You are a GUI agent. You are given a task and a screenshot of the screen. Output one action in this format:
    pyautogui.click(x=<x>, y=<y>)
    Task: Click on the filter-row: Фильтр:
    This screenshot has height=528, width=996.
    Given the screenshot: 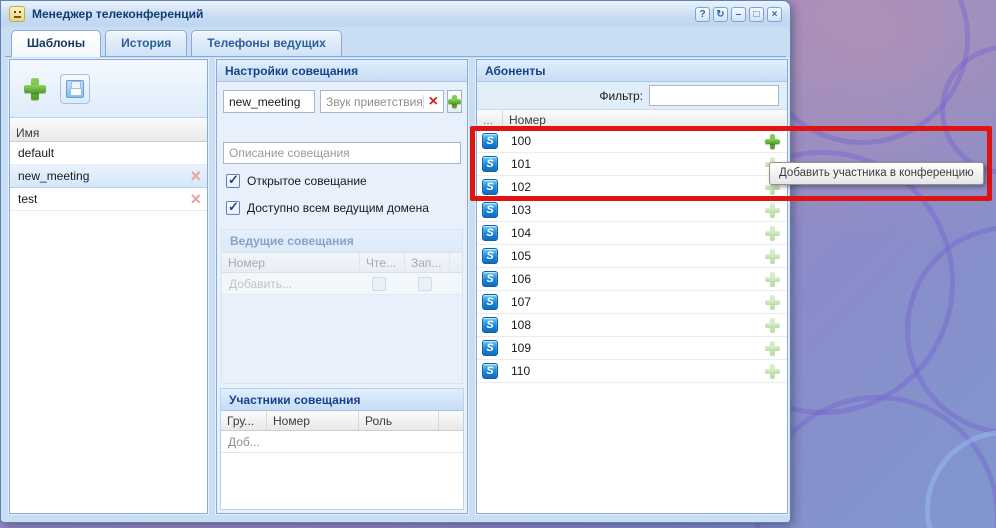 What is the action you would take?
    pyautogui.click(x=632, y=96)
    